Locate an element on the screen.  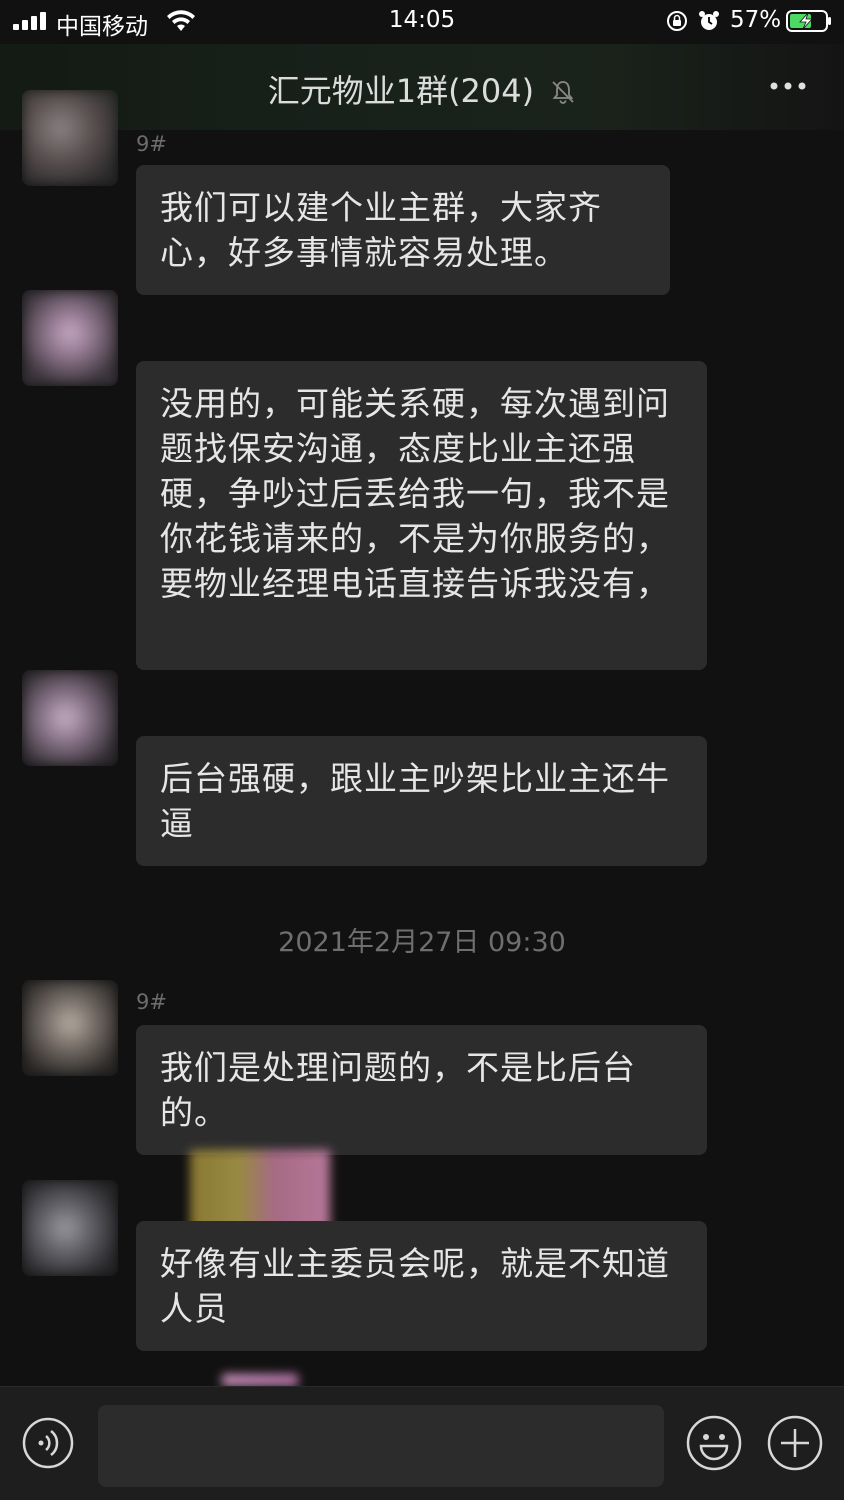
emoji-icon is located at coordinates (714, 1443).